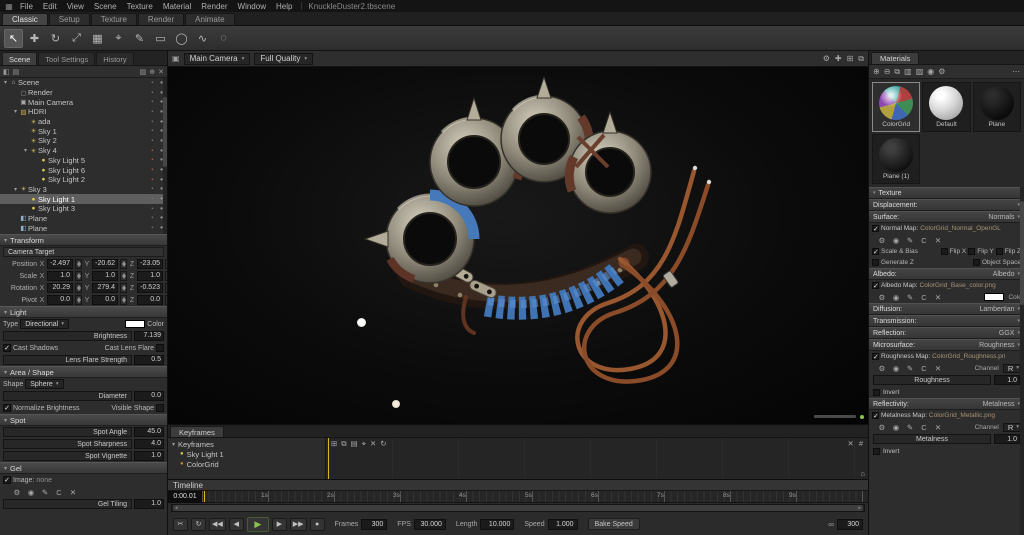 The width and height of the screenshot is (1024, 535). Describe the element at coordinates (50, 6) in the screenshot. I see `menu-edit: Edit` at that location.